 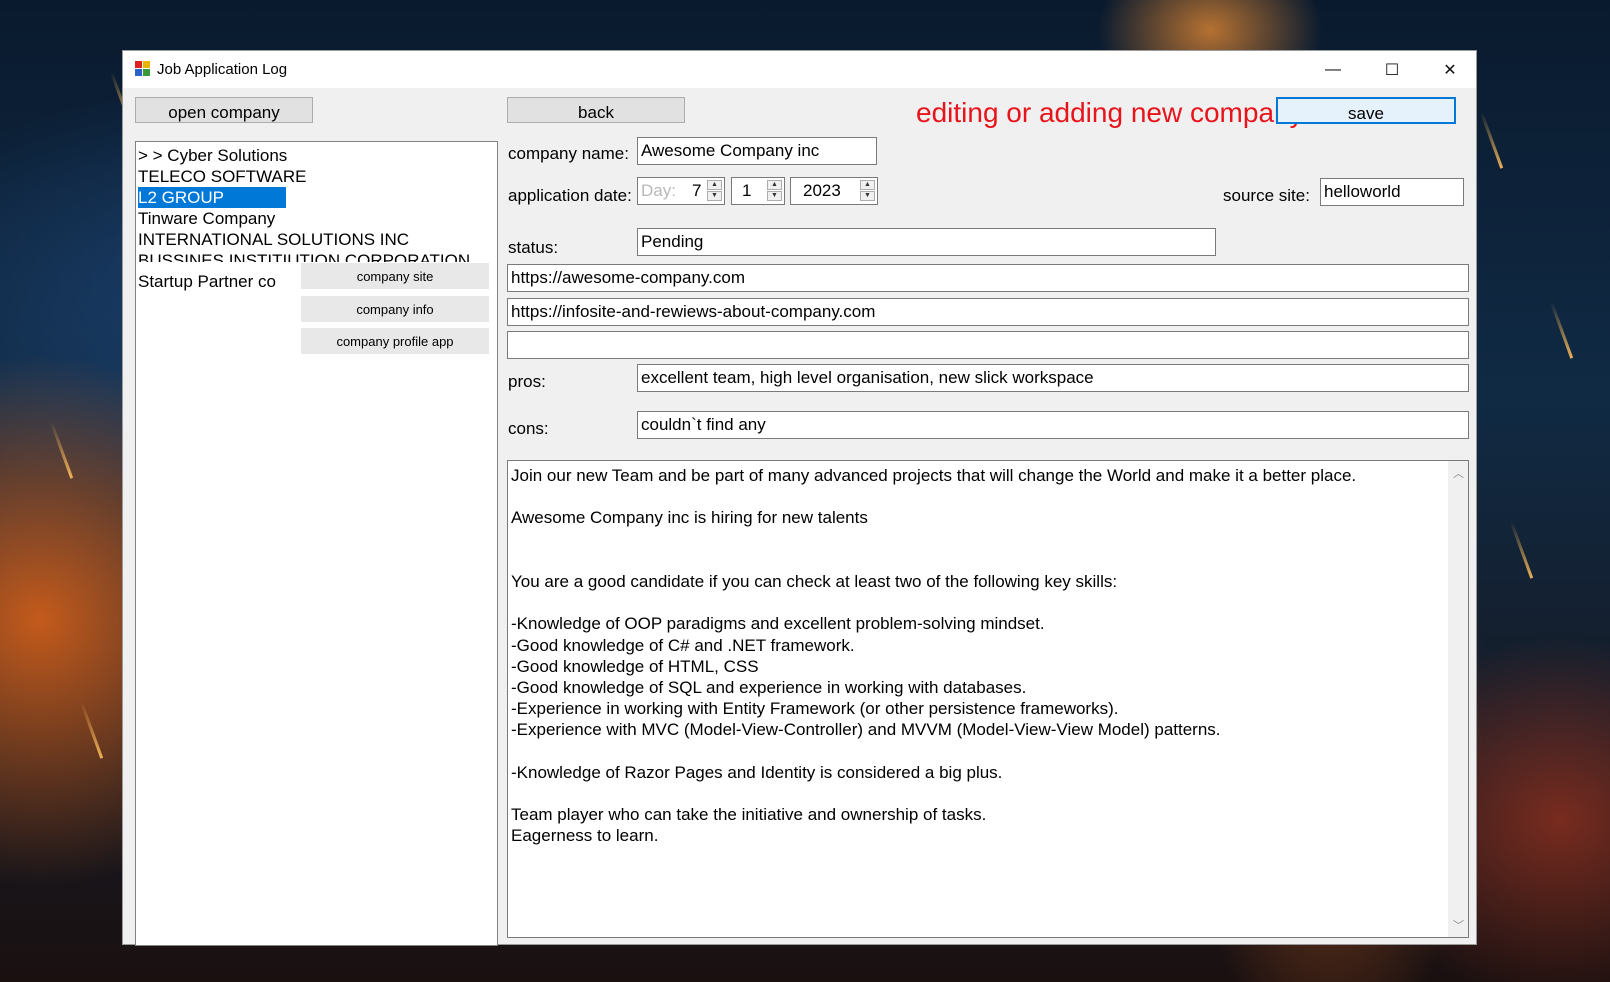 I want to click on company-info-button: company info, so click(x=395, y=309).